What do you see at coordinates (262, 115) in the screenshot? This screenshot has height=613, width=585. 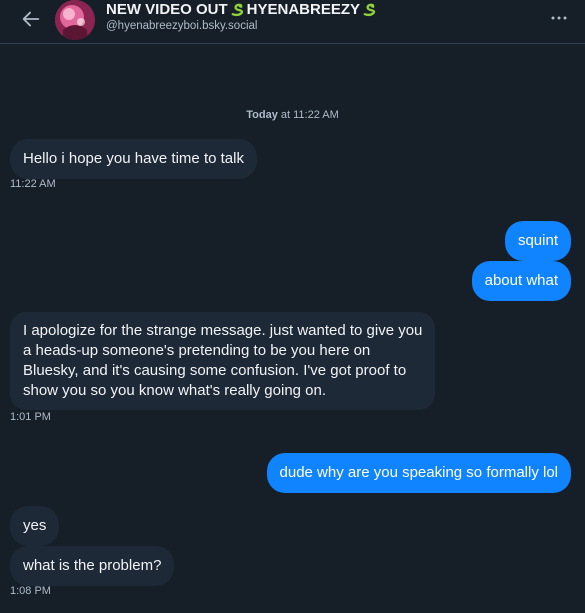 I see `date-separator-day: Today` at bounding box center [262, 115].